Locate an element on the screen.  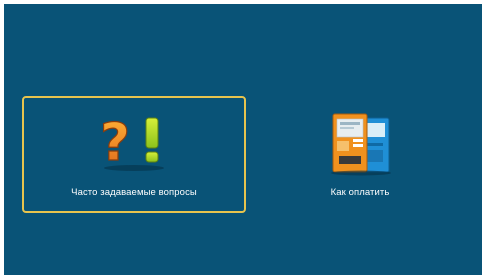
how-to-pay-label: Как оплатить is located at coordinates (360, 192).